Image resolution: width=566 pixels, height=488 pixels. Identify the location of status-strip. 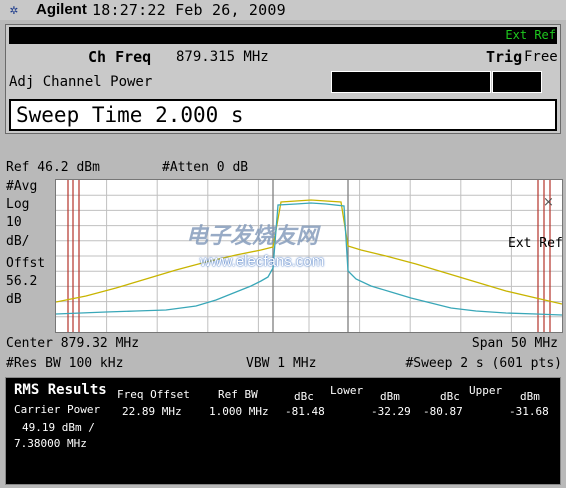
(283, 35).